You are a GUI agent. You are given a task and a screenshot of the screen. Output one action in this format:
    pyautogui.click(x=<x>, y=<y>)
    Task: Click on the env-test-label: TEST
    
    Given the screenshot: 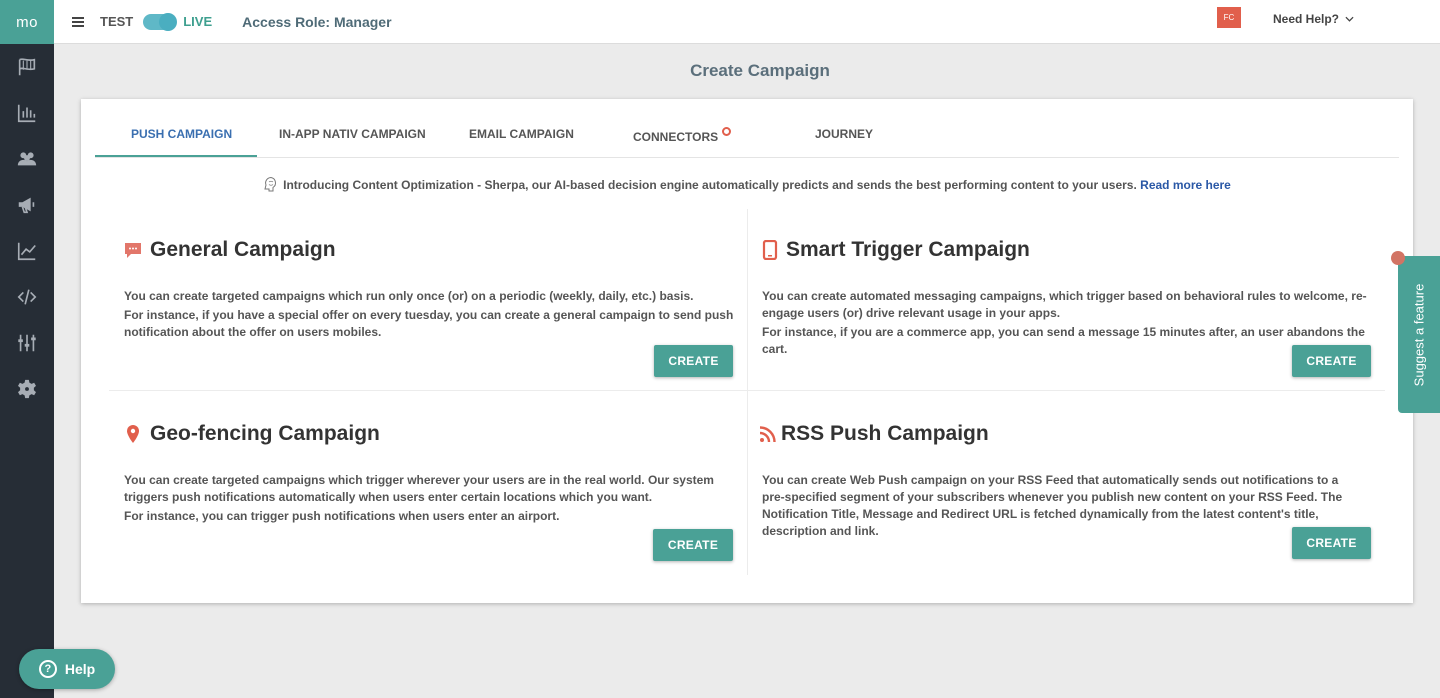 What is the action you would take?
    pyautogui.click(x=117, y=21)
    